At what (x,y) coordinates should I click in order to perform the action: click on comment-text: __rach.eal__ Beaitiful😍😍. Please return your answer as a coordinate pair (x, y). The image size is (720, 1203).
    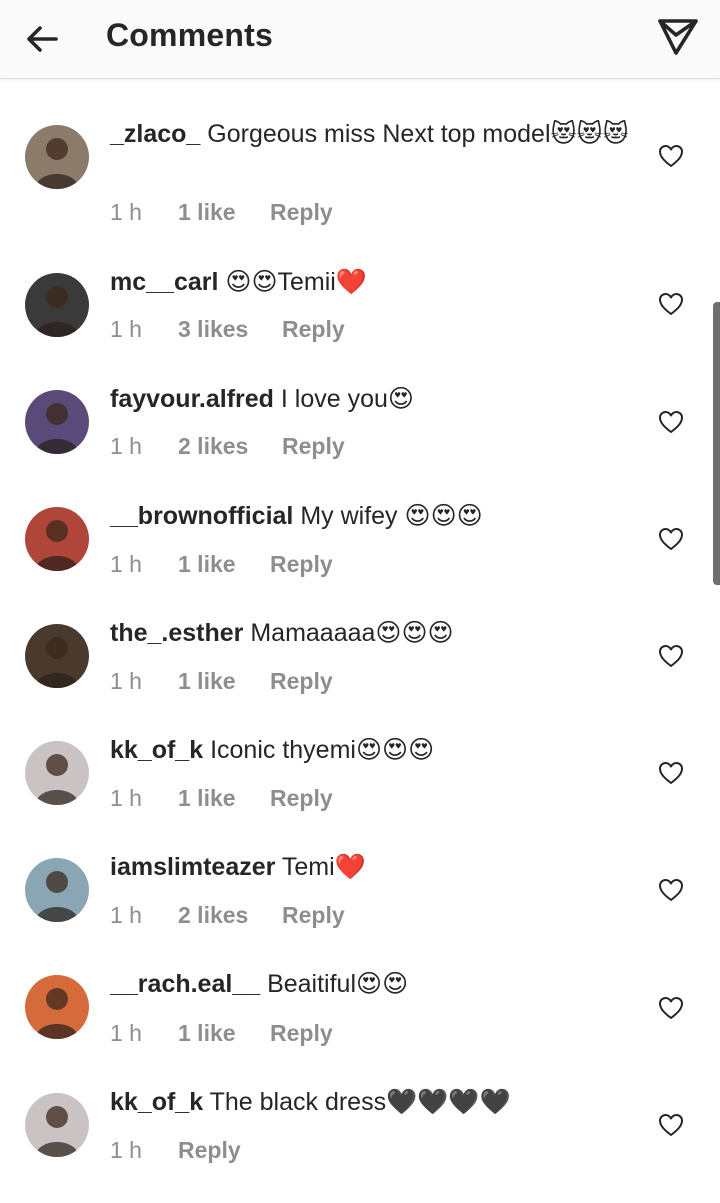
    Looking at the image, I should click on (370, 984).